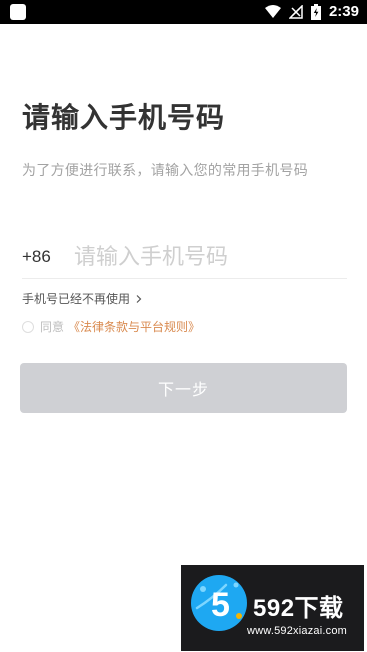 The height and width of the screenshot is (652, 367). What do you see at coordinates (295, 12) in the screenshot?
I see `signal-icon` at bounding box center [295, 12].